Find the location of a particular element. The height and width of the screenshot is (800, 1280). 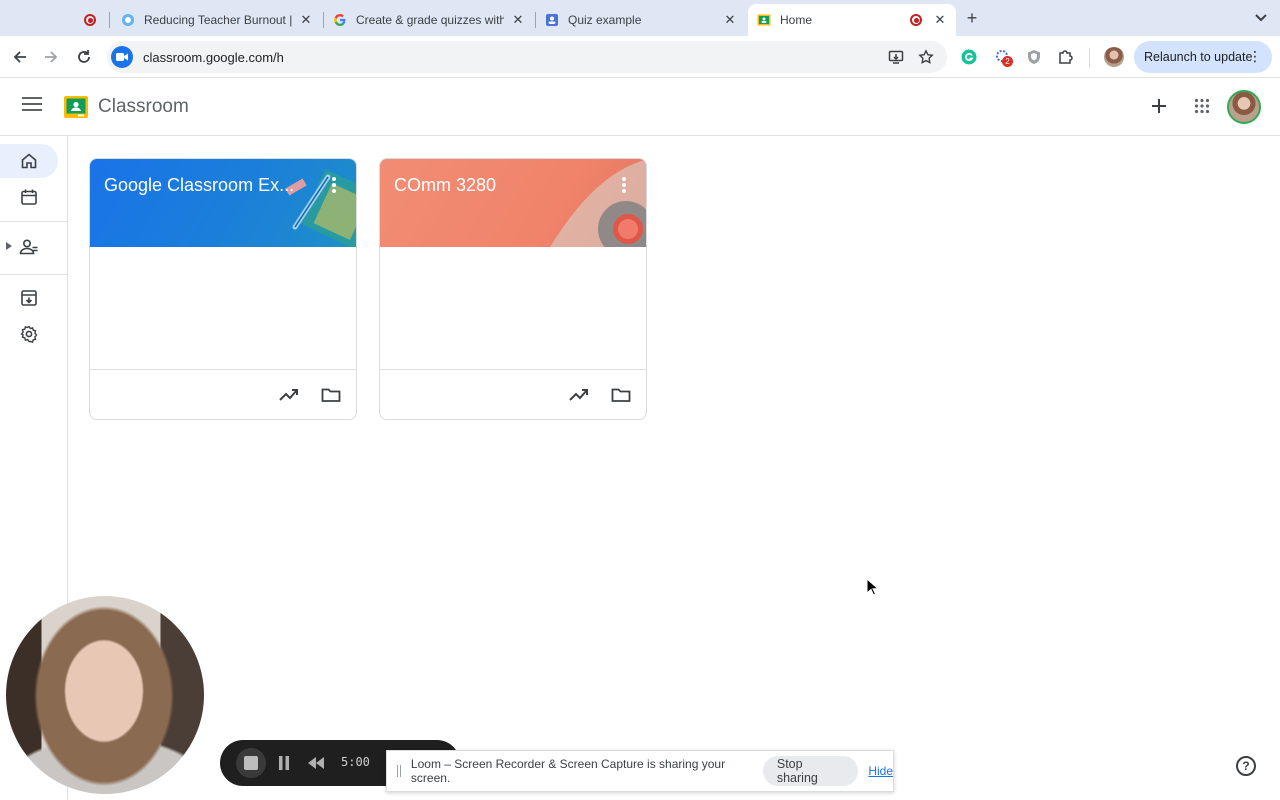

sidebar-item-archived is located at coordinates (29, 298).